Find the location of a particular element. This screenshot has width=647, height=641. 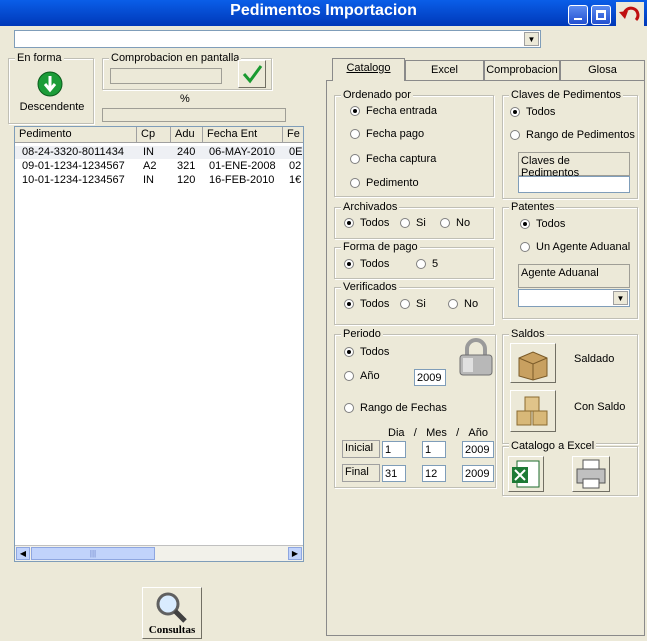

final-anio-input: 2009 is located at coordinates (478, 473).